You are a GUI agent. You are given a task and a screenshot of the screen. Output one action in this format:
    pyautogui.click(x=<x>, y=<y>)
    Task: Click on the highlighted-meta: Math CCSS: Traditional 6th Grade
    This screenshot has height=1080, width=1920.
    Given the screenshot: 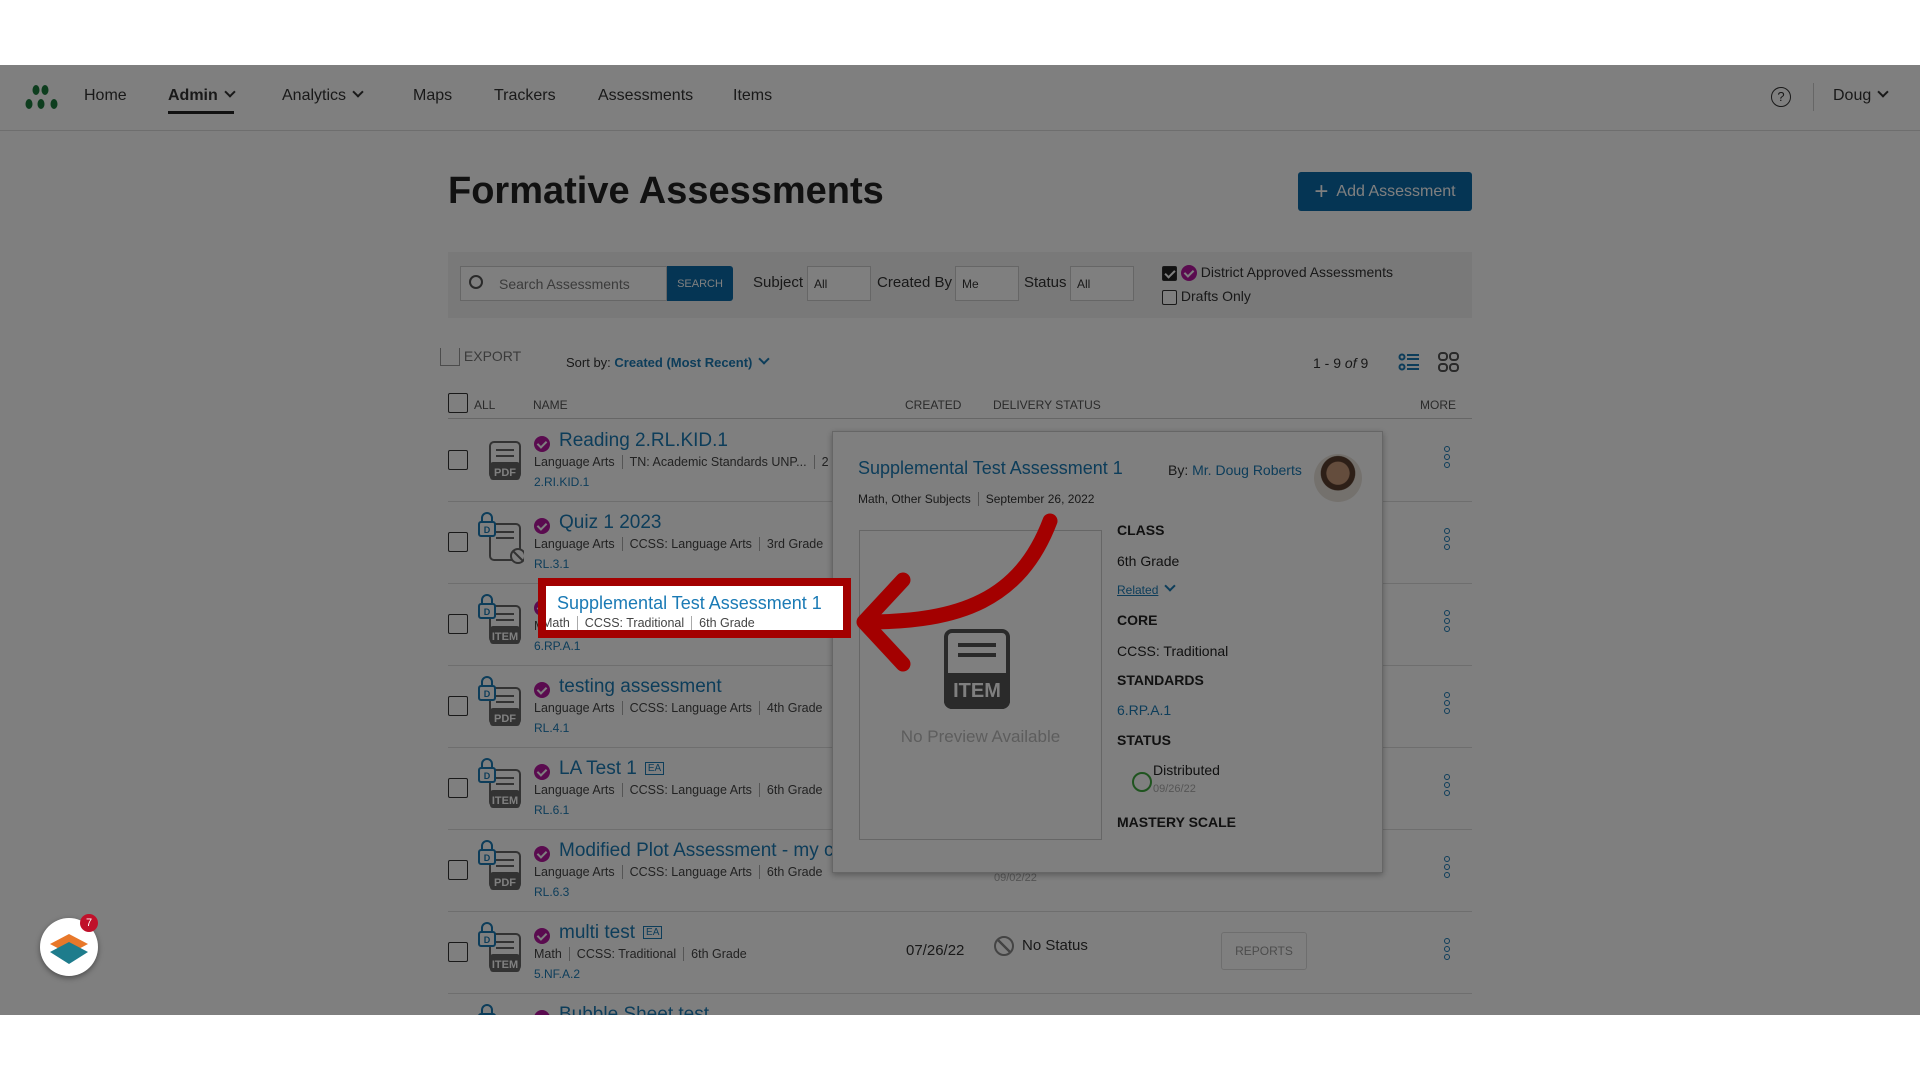 What is the action you would take?
    pyautogui.click(x=648, y=623)
    